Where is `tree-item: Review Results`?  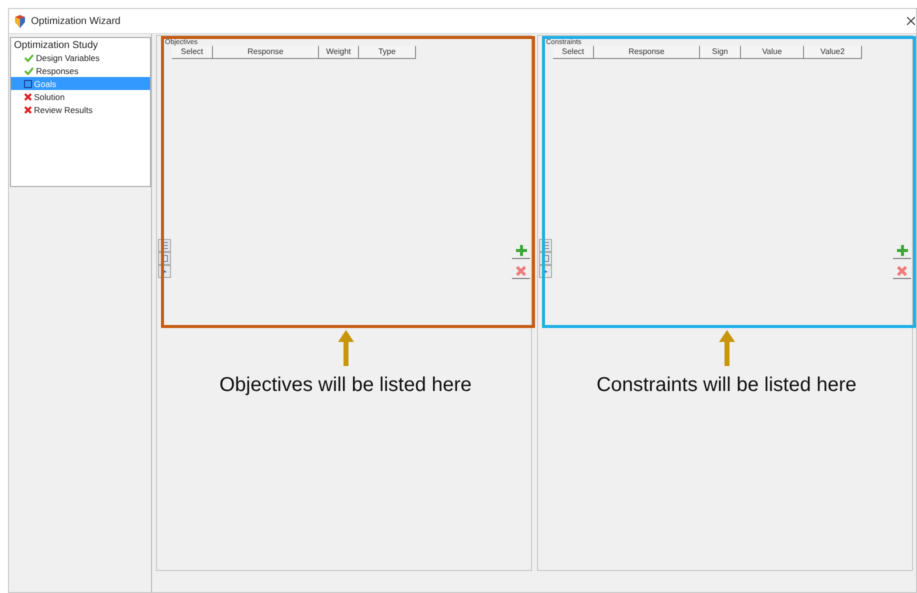 tree-item: Review Results is located at coordinates (80, 109).